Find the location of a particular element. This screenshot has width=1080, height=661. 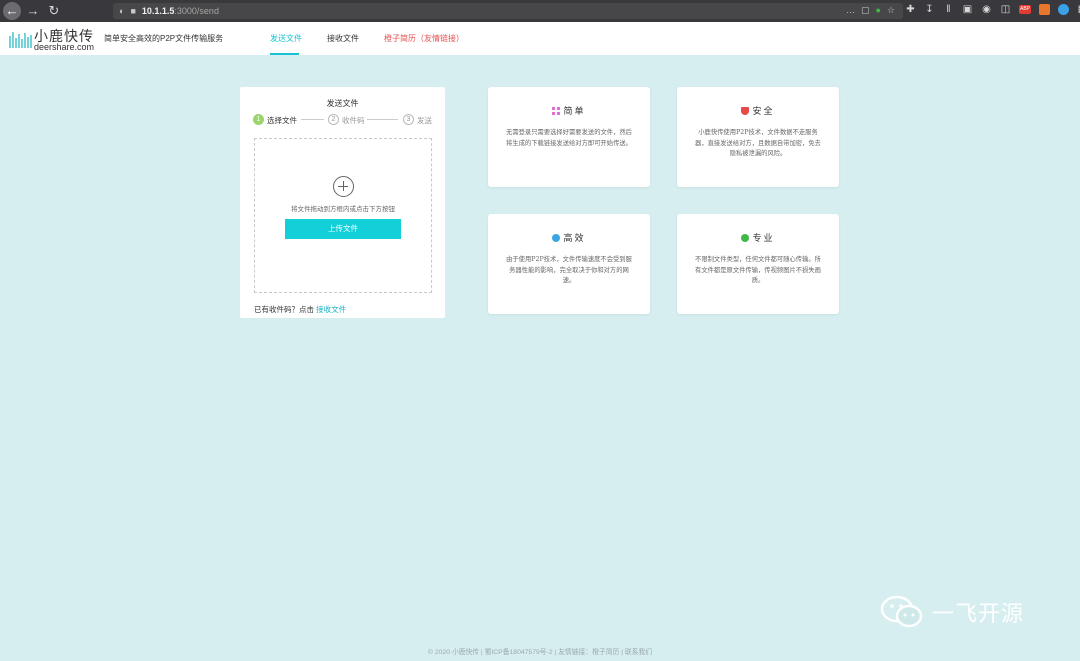

upload-file-button: 上传文件 is located at coordinates (343, 229).